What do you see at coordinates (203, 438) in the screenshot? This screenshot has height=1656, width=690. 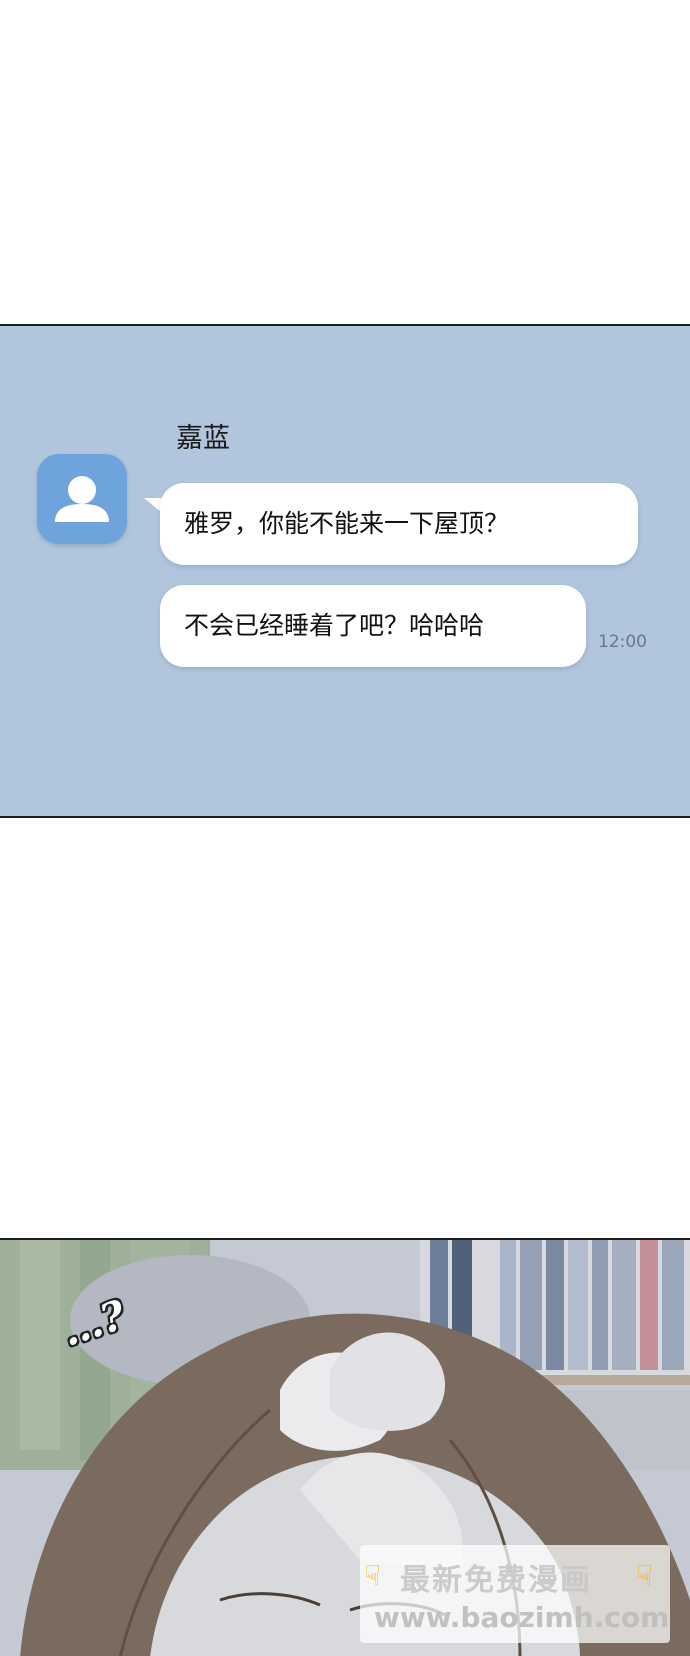 I see `sender-name: 嘉蓝` at bounding box center [203, 438].